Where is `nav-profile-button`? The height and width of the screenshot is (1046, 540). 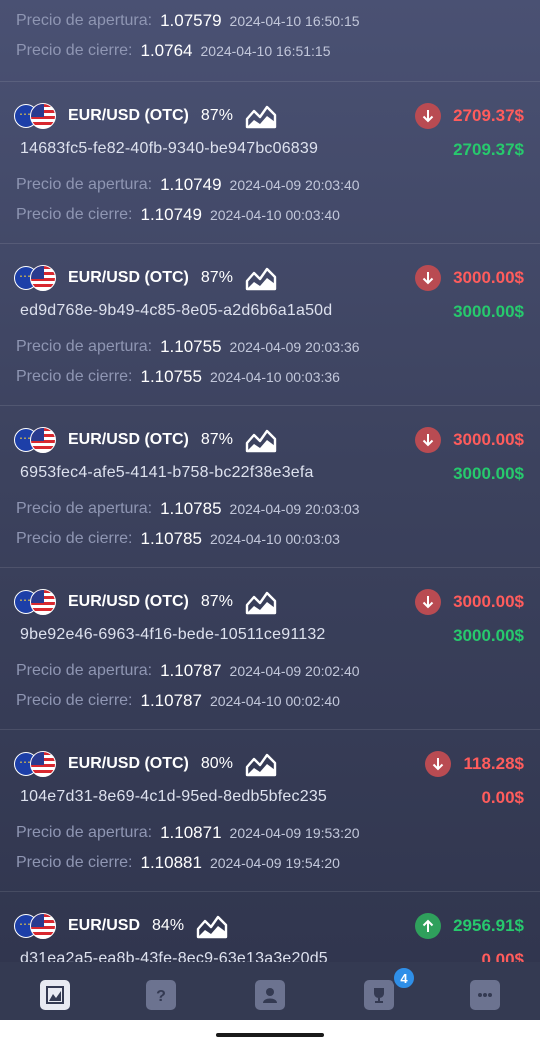 nav-profile-button is located at coordinates (270, 995).